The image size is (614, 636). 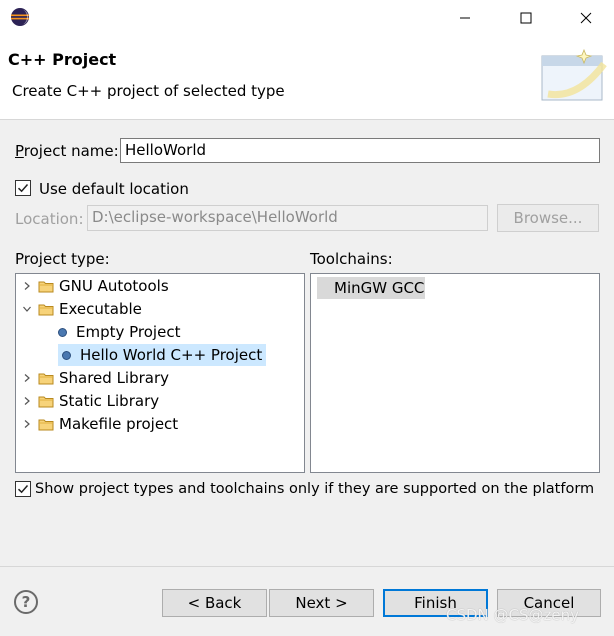 I want to click on location-input: D:\eclipse-workspace\HelloWorld, so click(x=287, y=218).